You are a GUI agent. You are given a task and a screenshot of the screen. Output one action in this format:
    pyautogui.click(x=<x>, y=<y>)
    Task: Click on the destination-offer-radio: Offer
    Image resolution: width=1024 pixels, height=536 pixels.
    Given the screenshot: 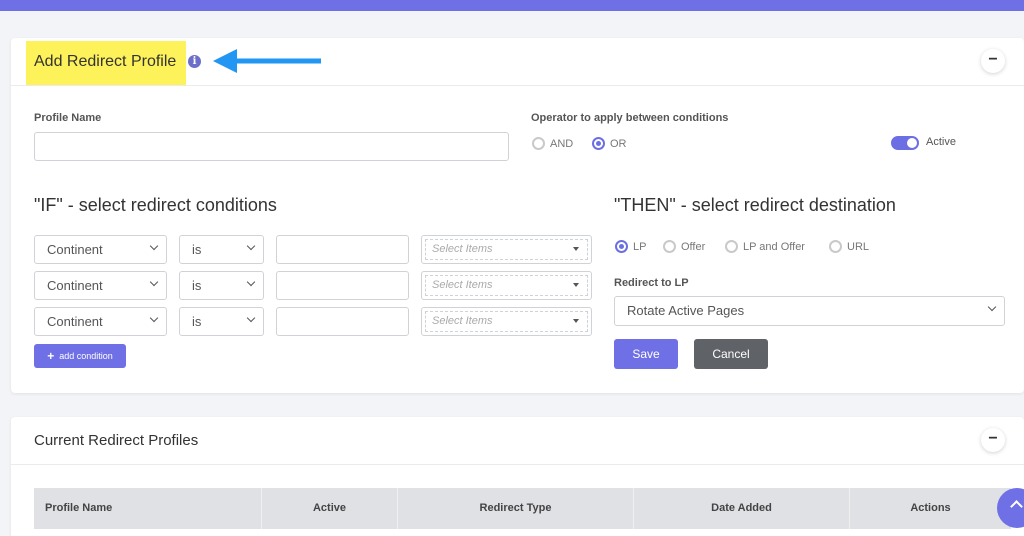 What is the action you would take?
    pyautogui.click(x=684, y=246)
    